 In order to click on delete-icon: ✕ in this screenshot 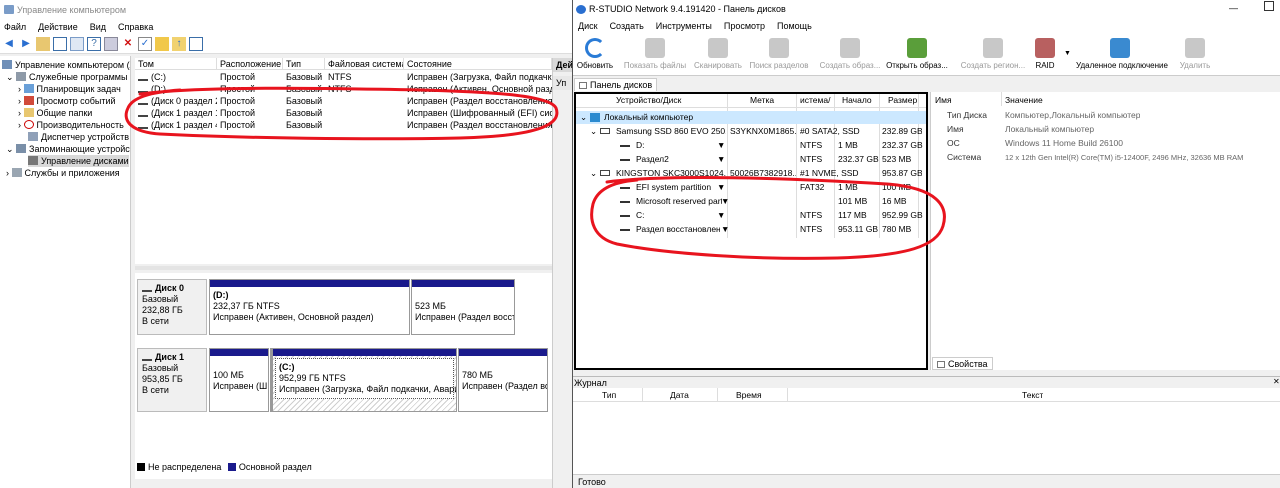, I will do `click(128, 44)`.